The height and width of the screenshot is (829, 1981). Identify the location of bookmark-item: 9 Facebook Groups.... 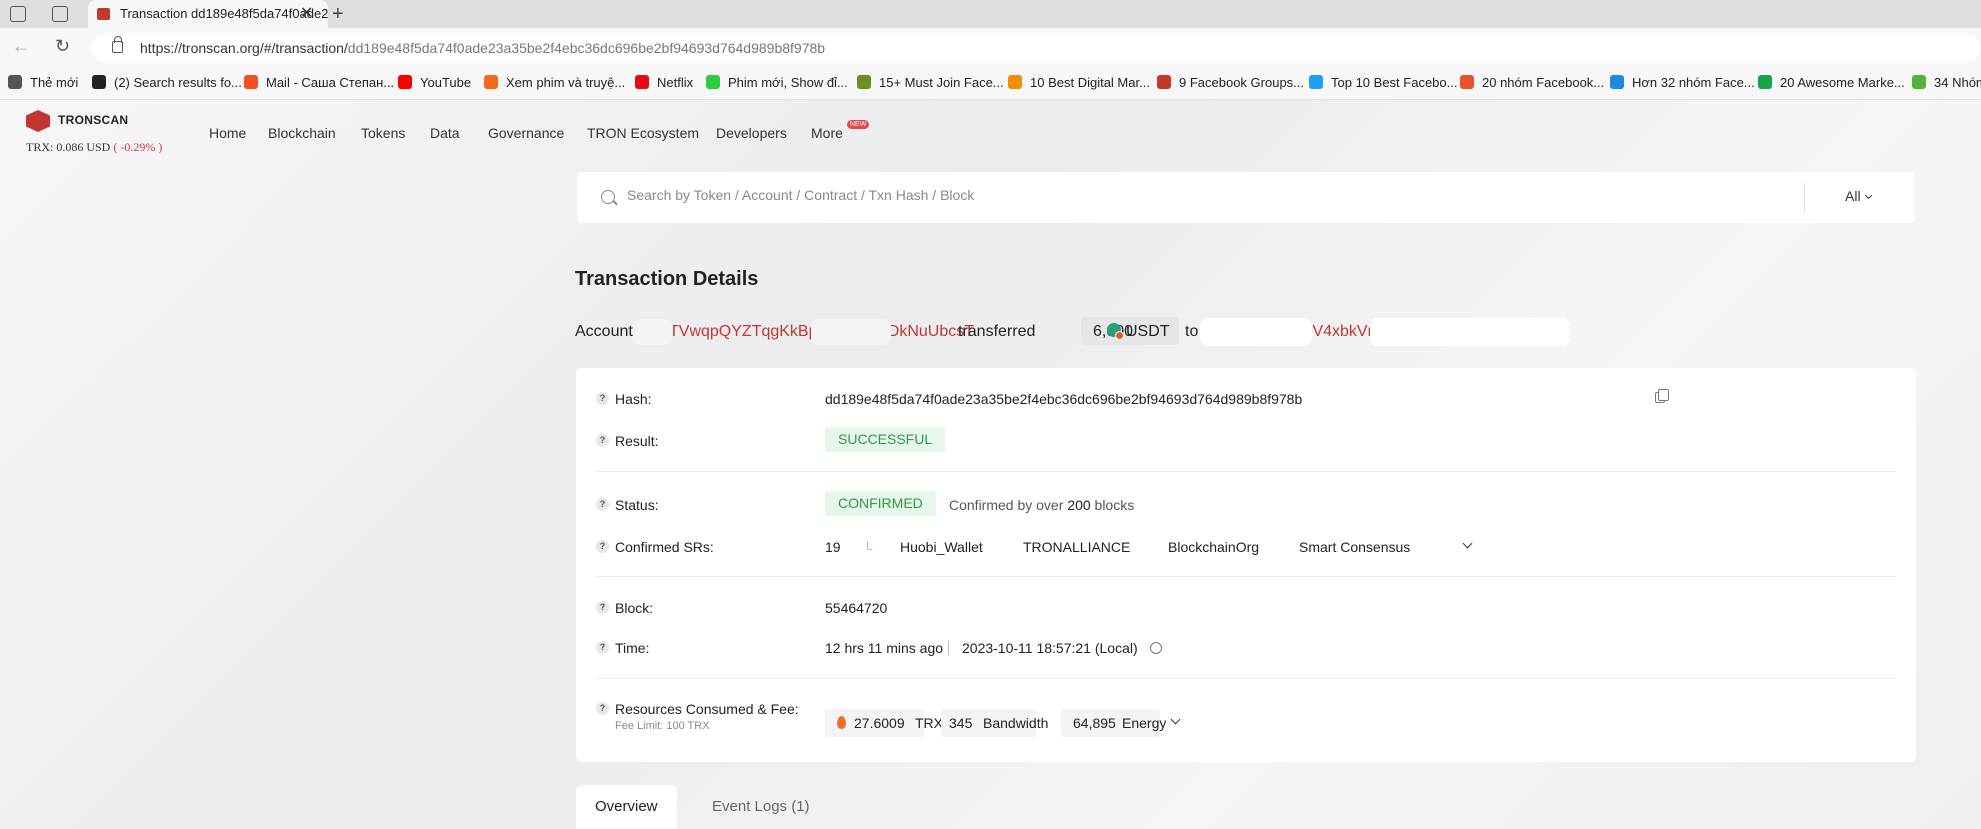
(1230, 82).